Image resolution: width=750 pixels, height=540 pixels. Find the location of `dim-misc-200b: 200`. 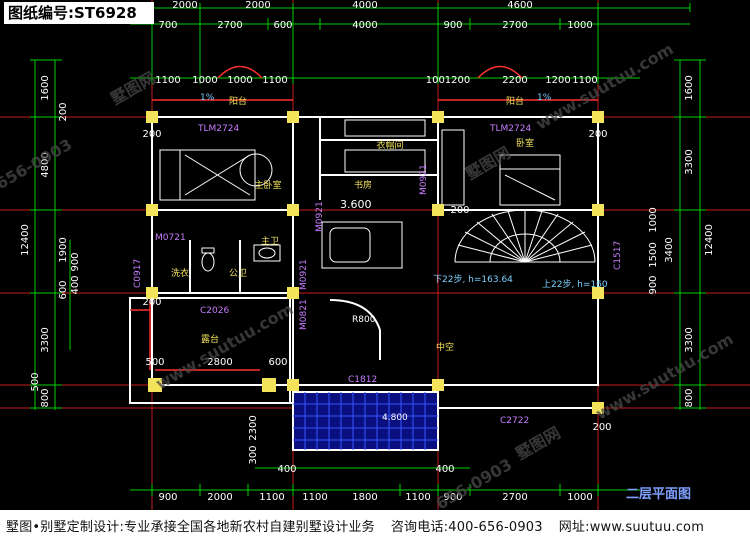

dim-misc-200b: 200 is located at coordinates (597, 134).